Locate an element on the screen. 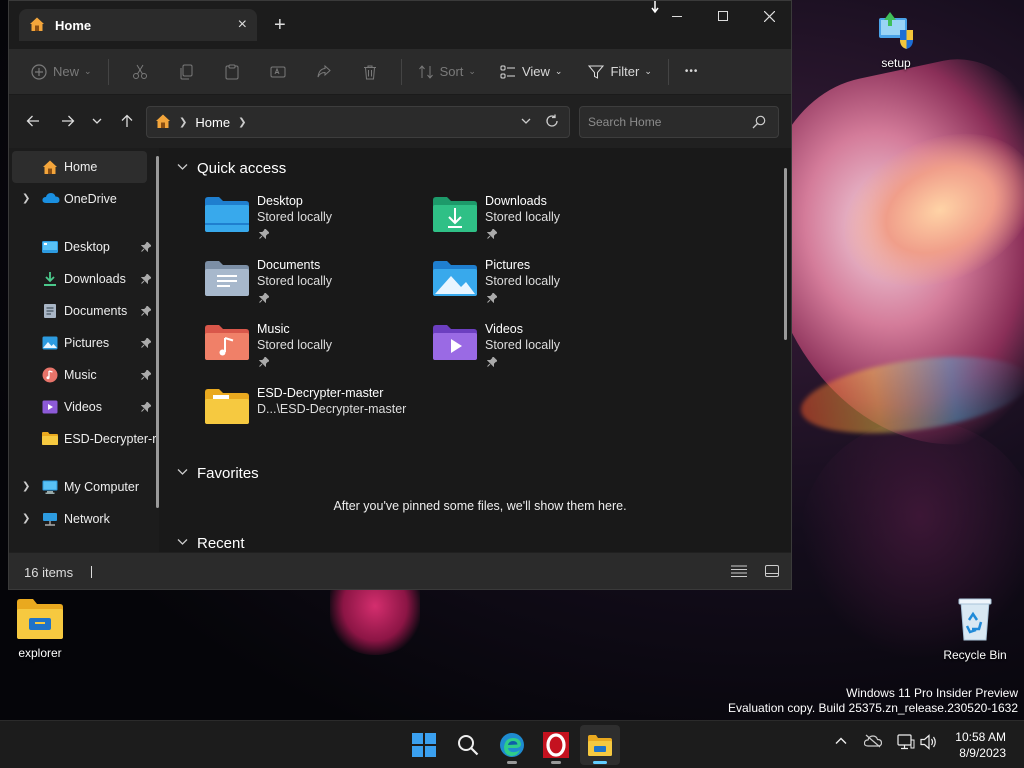  delete-button is located at coordinates (370, 72).